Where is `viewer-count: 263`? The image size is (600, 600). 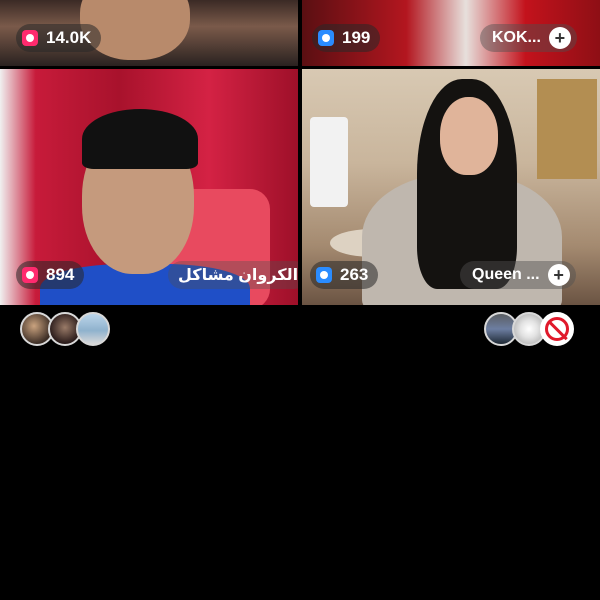
viewer-count: 263 is located at coordinates (354, 274).